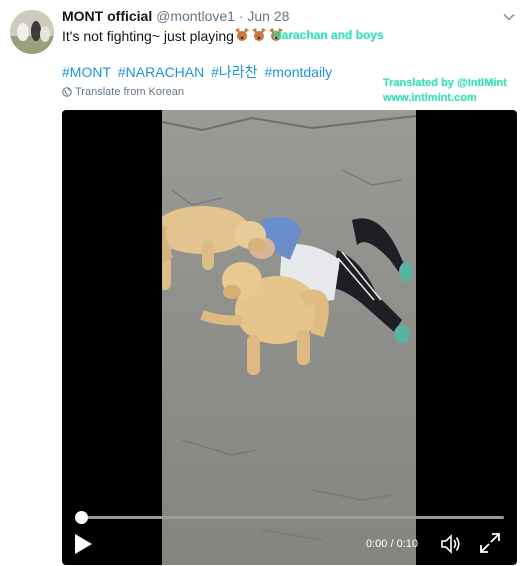  Describe the element at coordinates (268, 16) in the screenshot. I see `tweet-date: Jun 28` at that location.